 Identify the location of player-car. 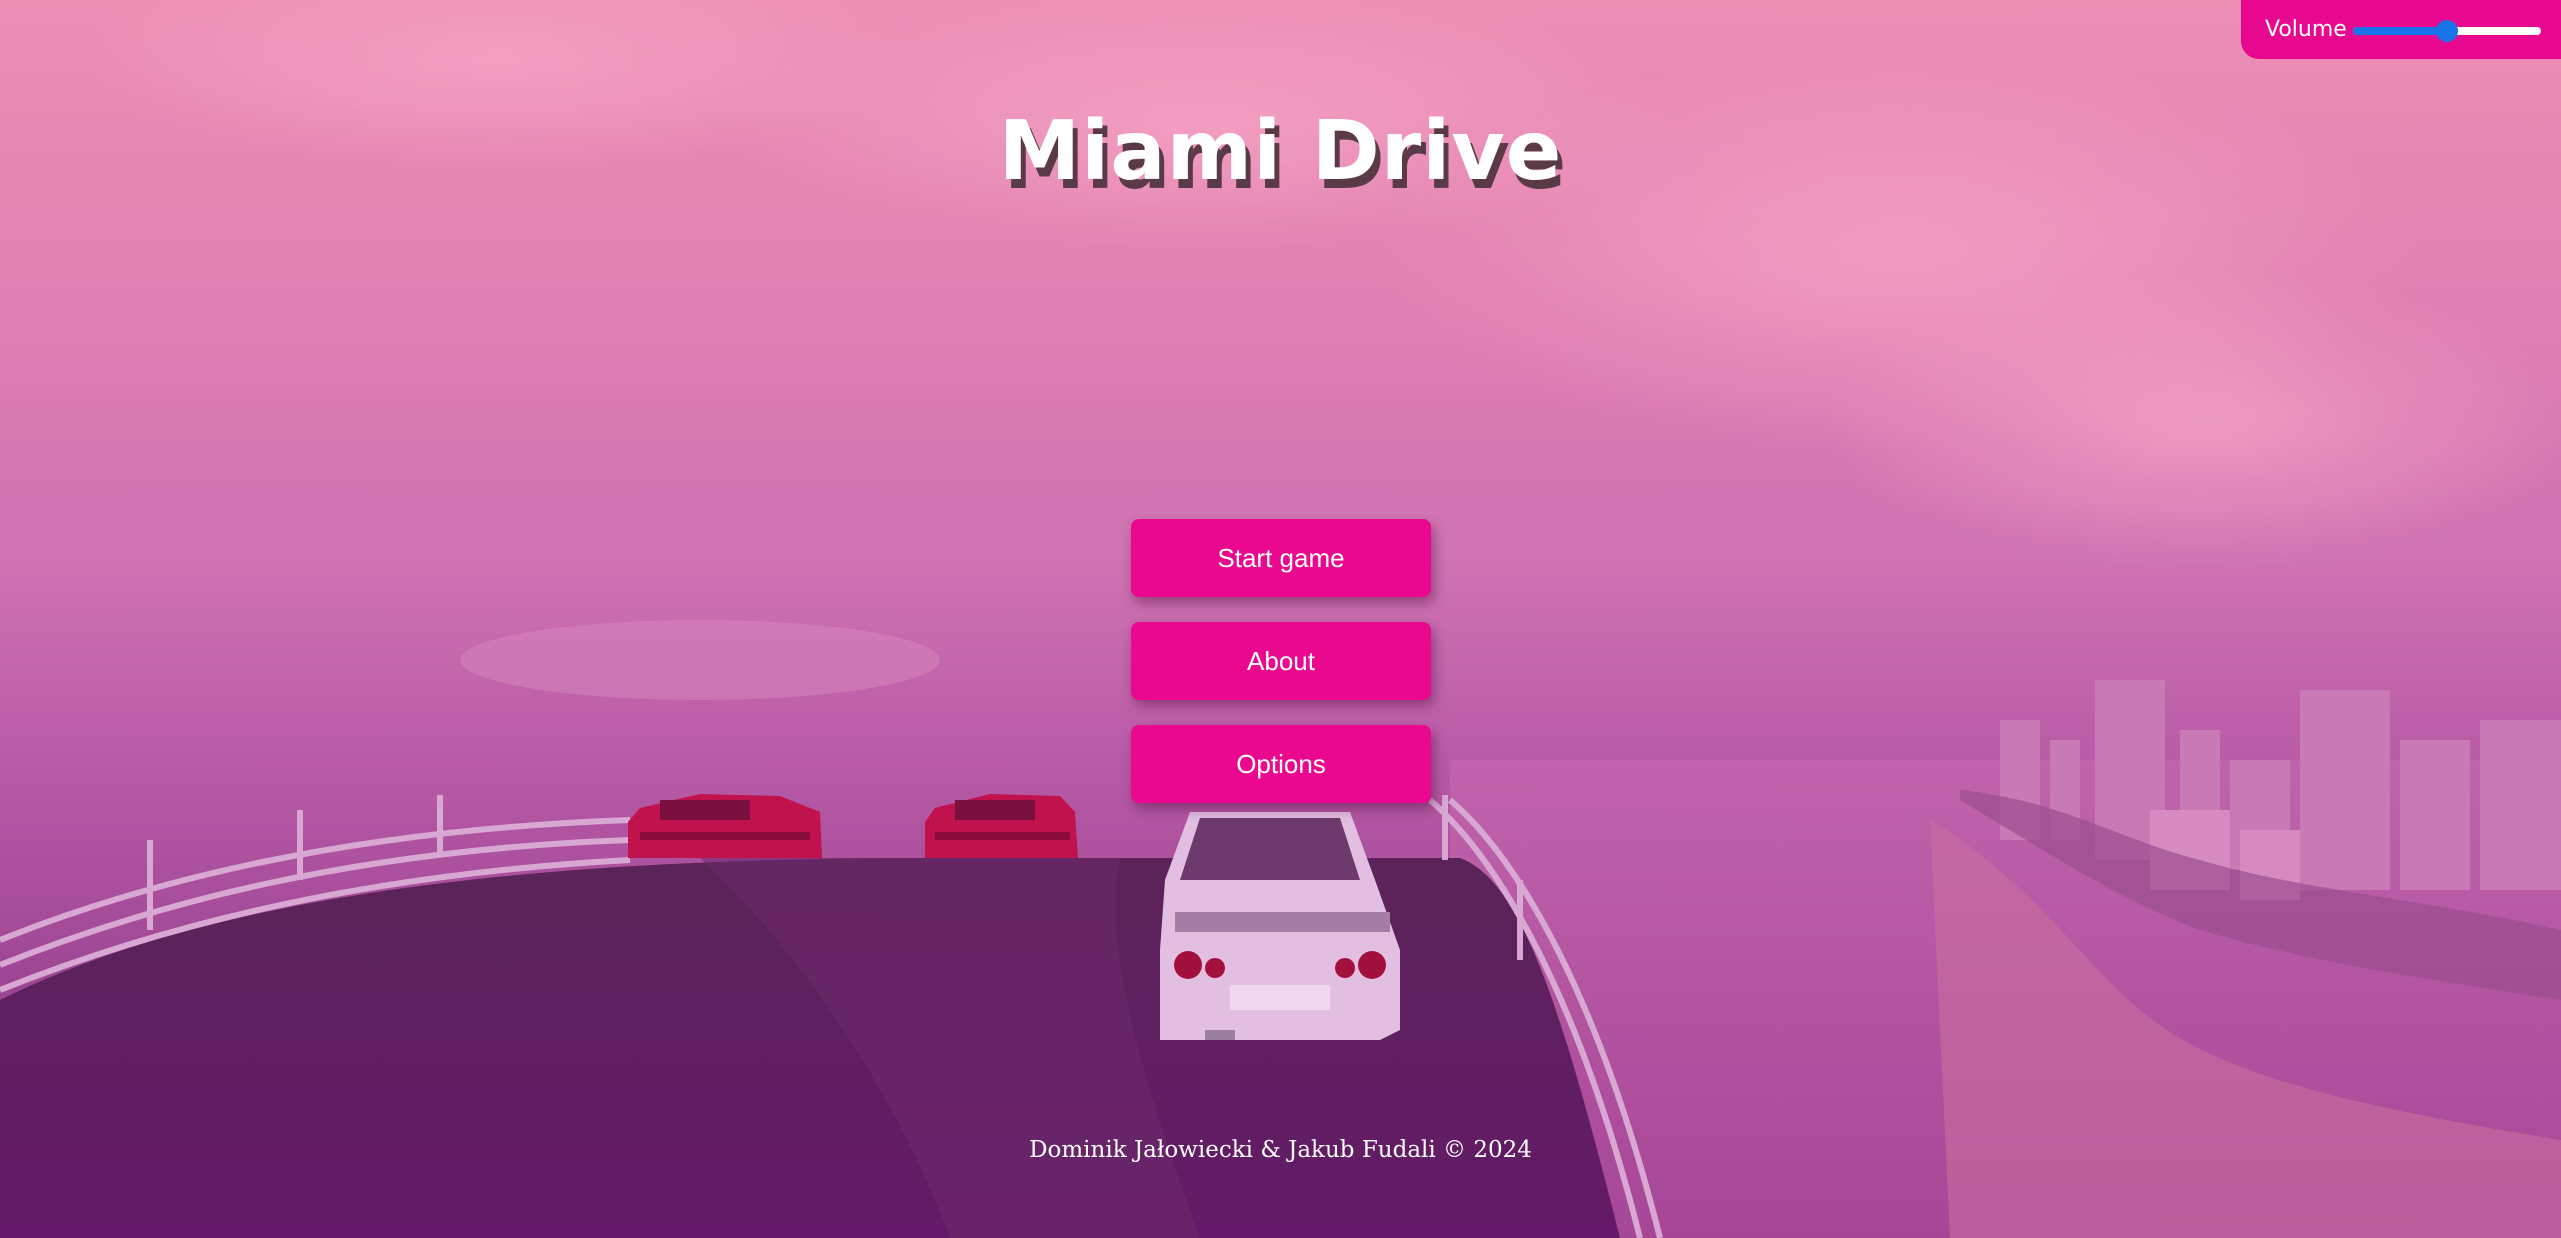
(1280, 926).